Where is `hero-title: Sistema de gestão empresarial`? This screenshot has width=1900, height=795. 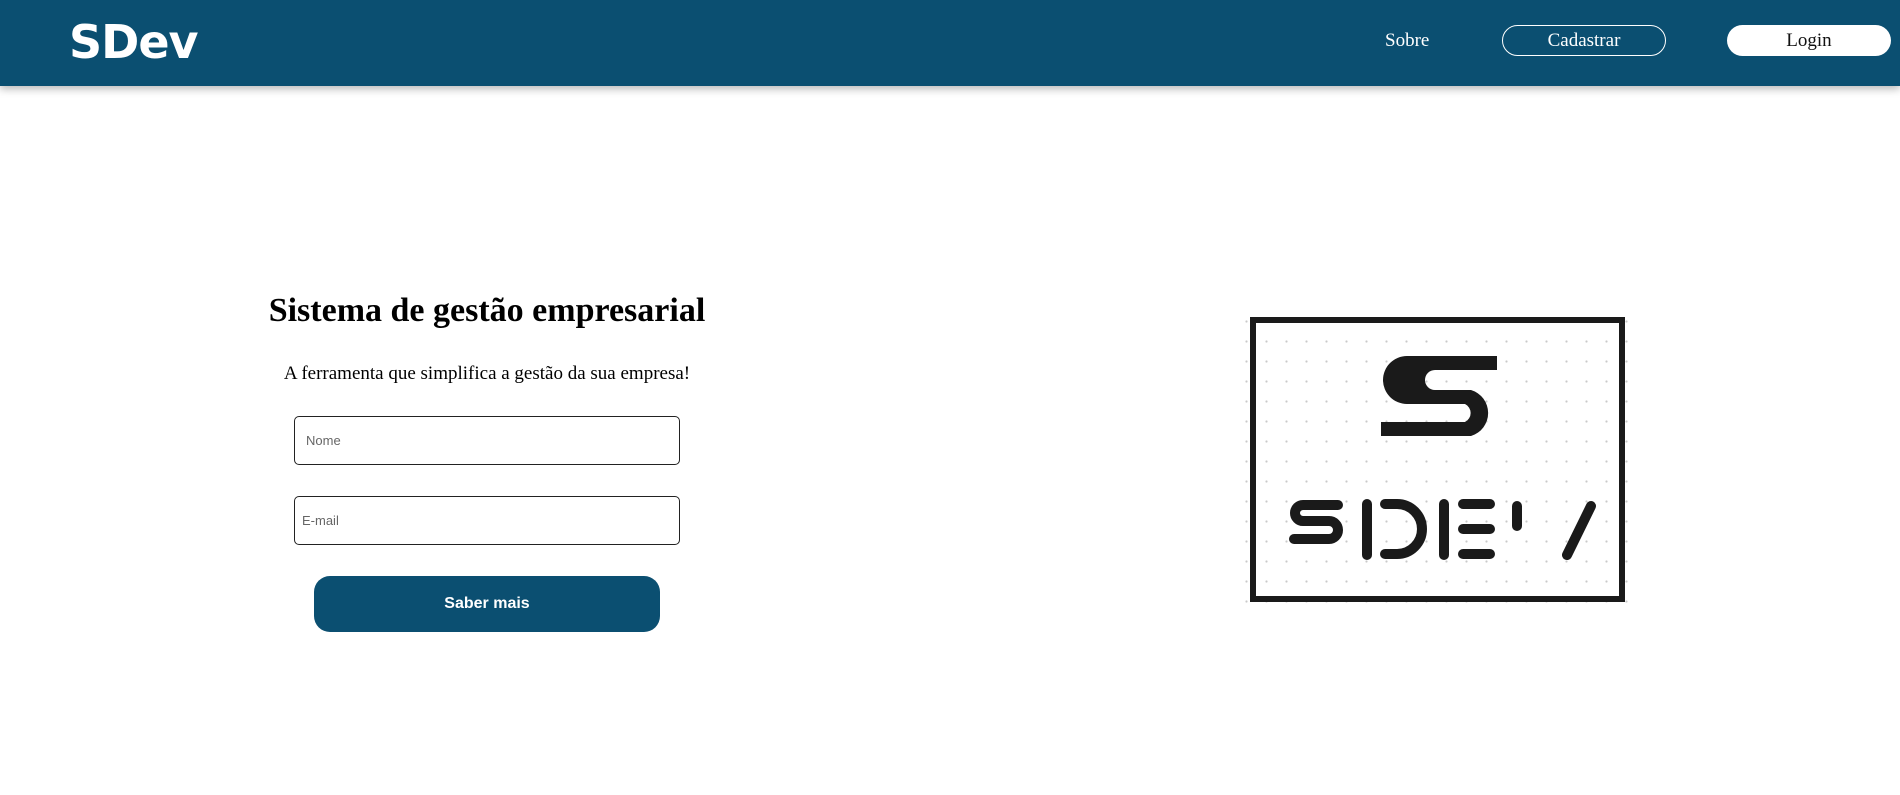 hero-title: Sistema de gestão empresarial is located at coordinates (487, 310).